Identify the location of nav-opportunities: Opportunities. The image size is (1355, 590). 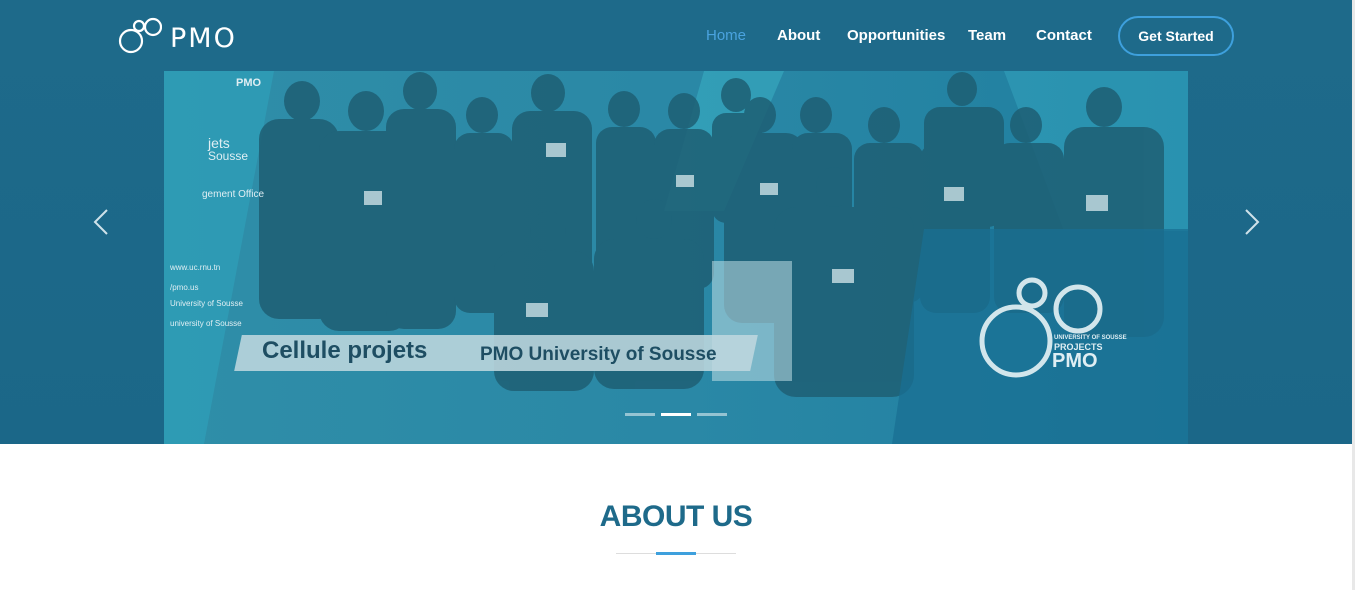
(896, 35).